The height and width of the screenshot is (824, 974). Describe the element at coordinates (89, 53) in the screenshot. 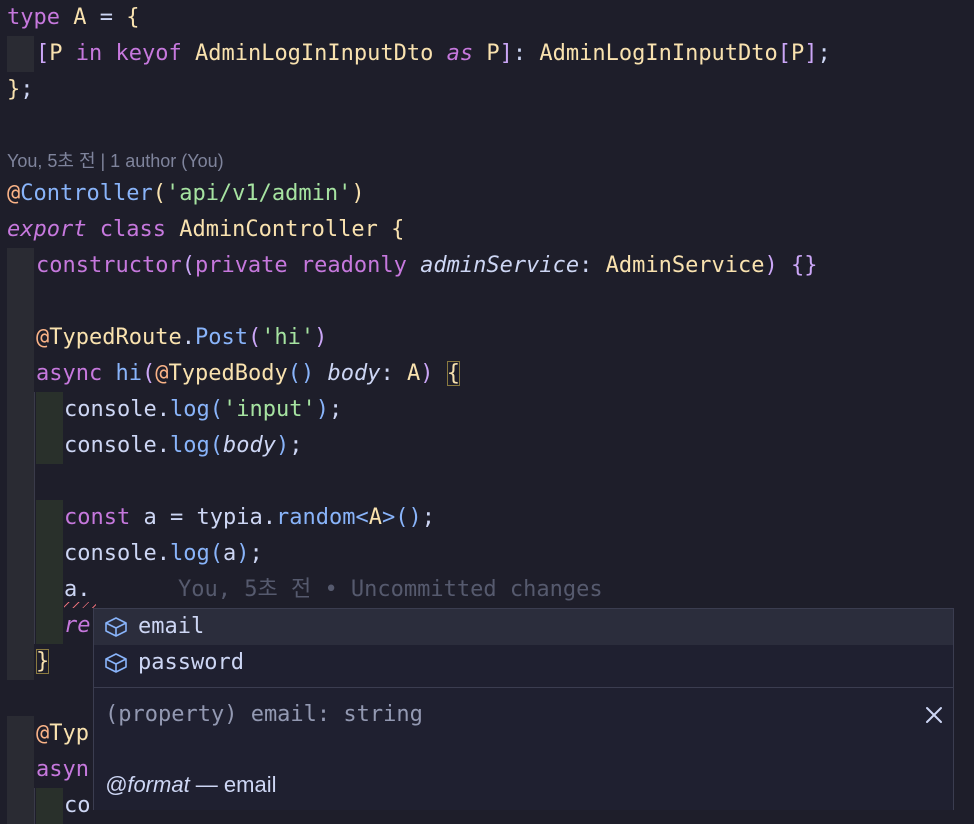

I see `code-token: in` at that location.